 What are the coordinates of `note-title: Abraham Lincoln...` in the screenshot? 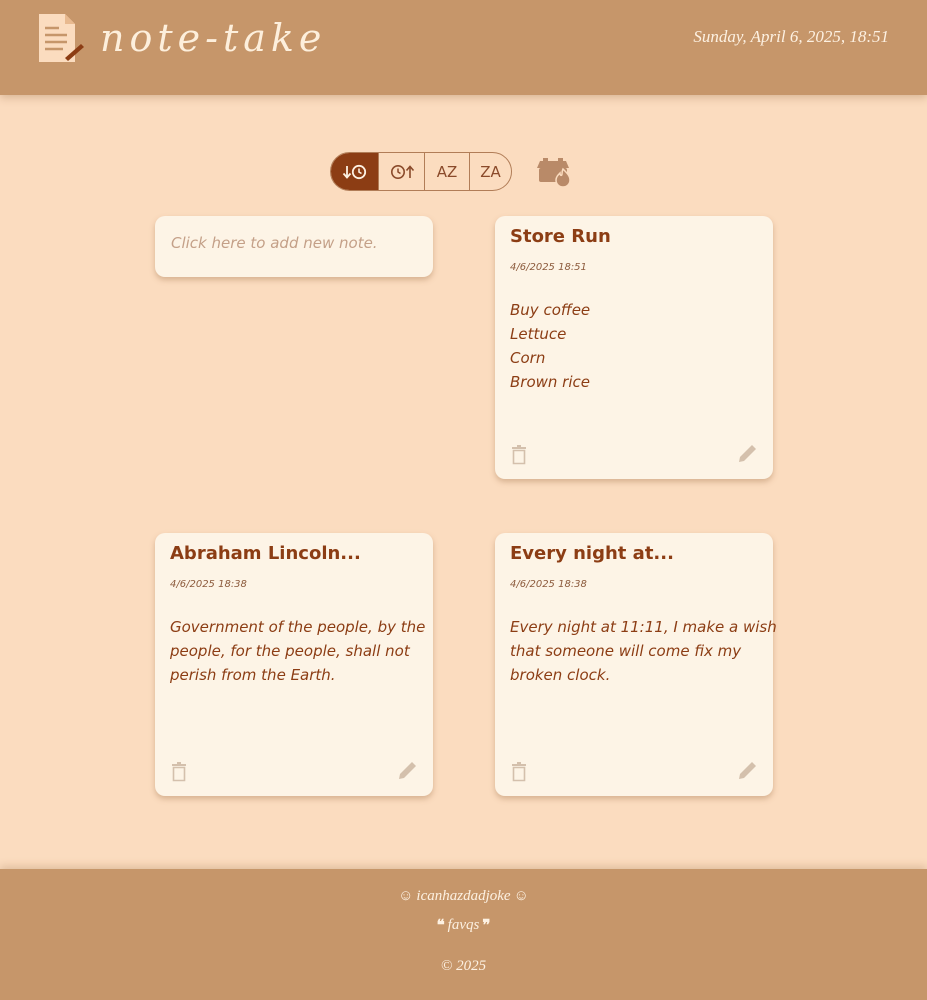 It's located at (265, 553).